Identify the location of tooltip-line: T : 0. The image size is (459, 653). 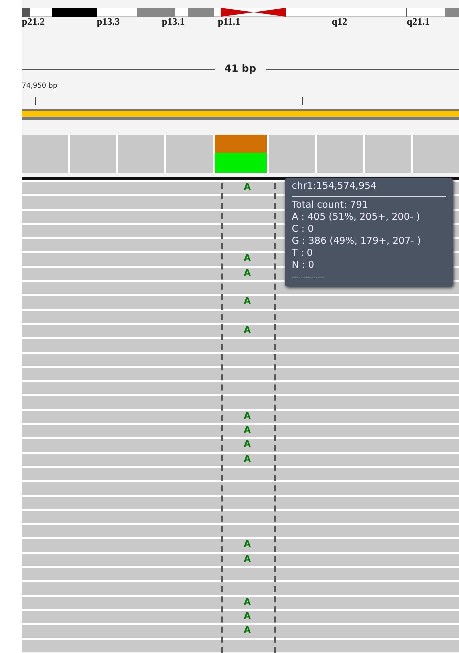
(303, 254).